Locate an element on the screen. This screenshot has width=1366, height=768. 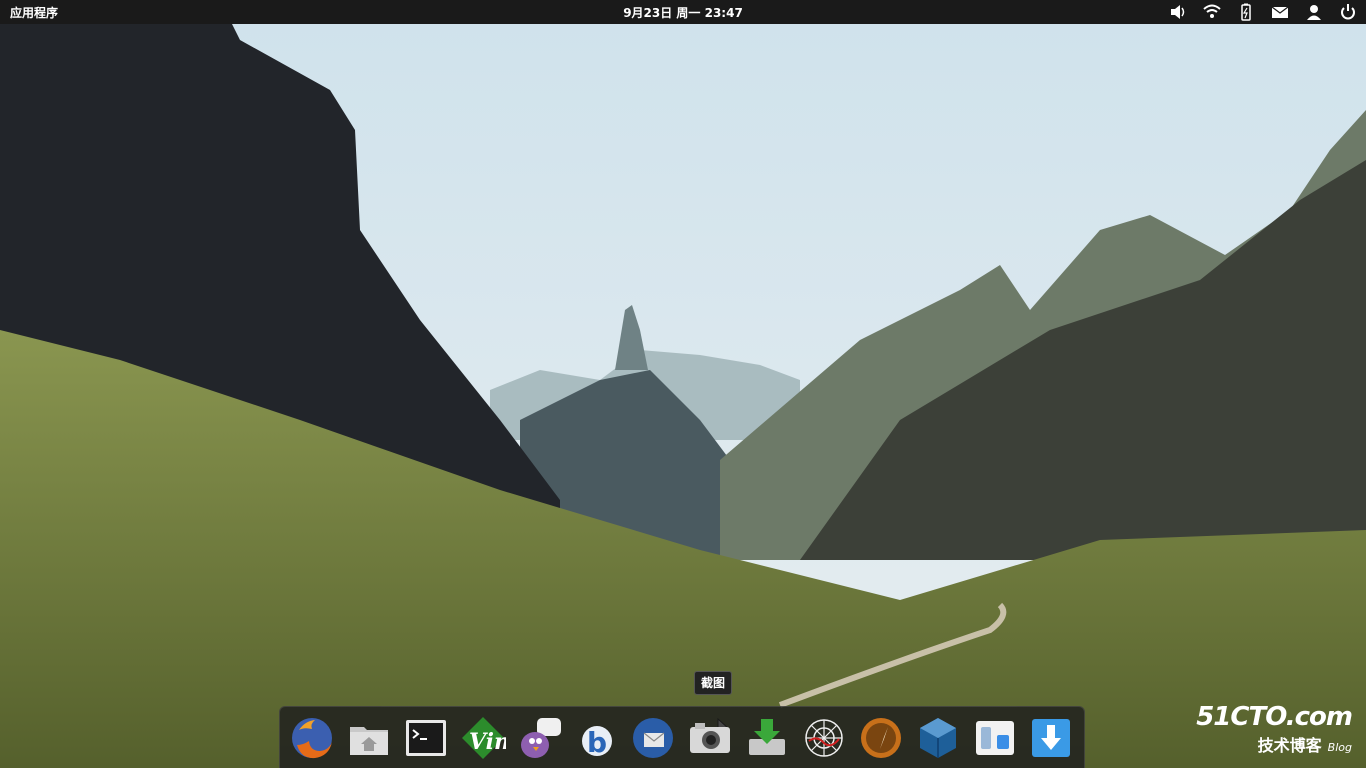
watermark-blog: Blog is located at coordinates (1339, 747).